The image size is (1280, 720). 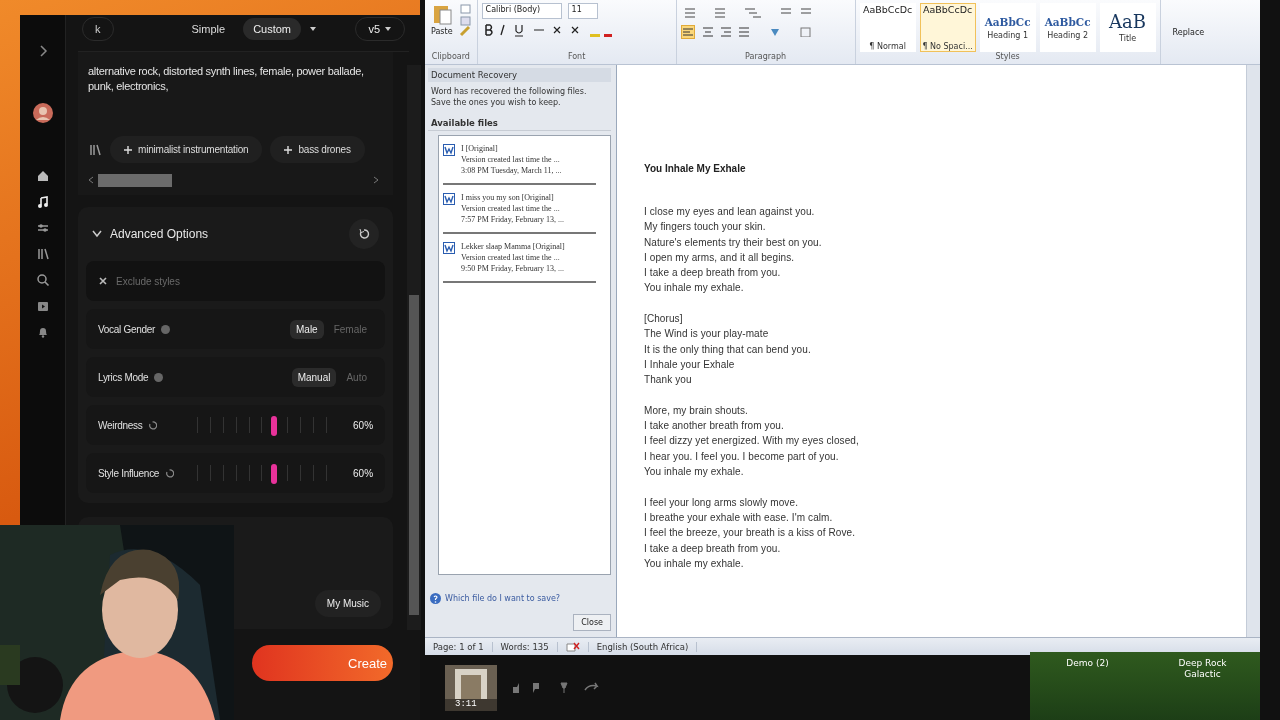 What do you see at coordinates (519, 75) in the screenshot?
I see `pane-title: Document Recovery` at bounding box center [519, 75].